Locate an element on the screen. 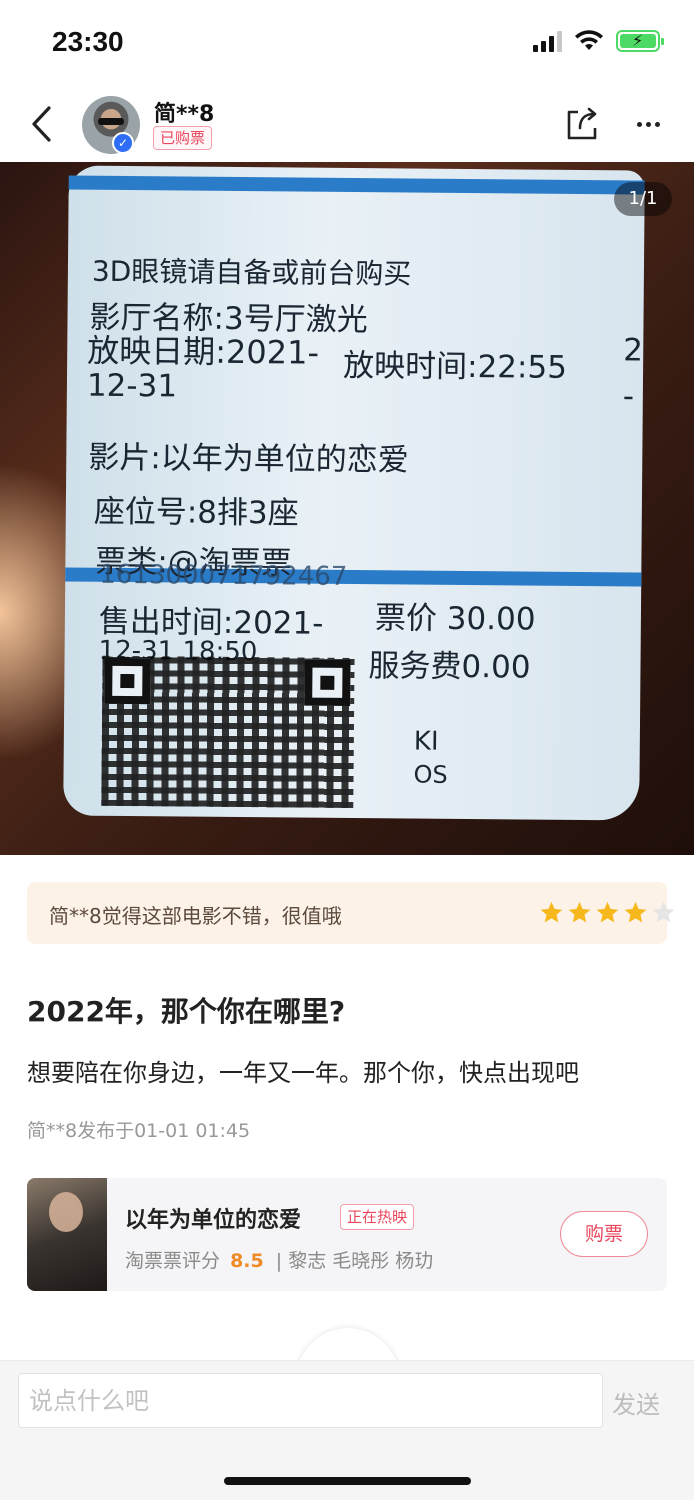  share-button is located at coordinates (582, 124).